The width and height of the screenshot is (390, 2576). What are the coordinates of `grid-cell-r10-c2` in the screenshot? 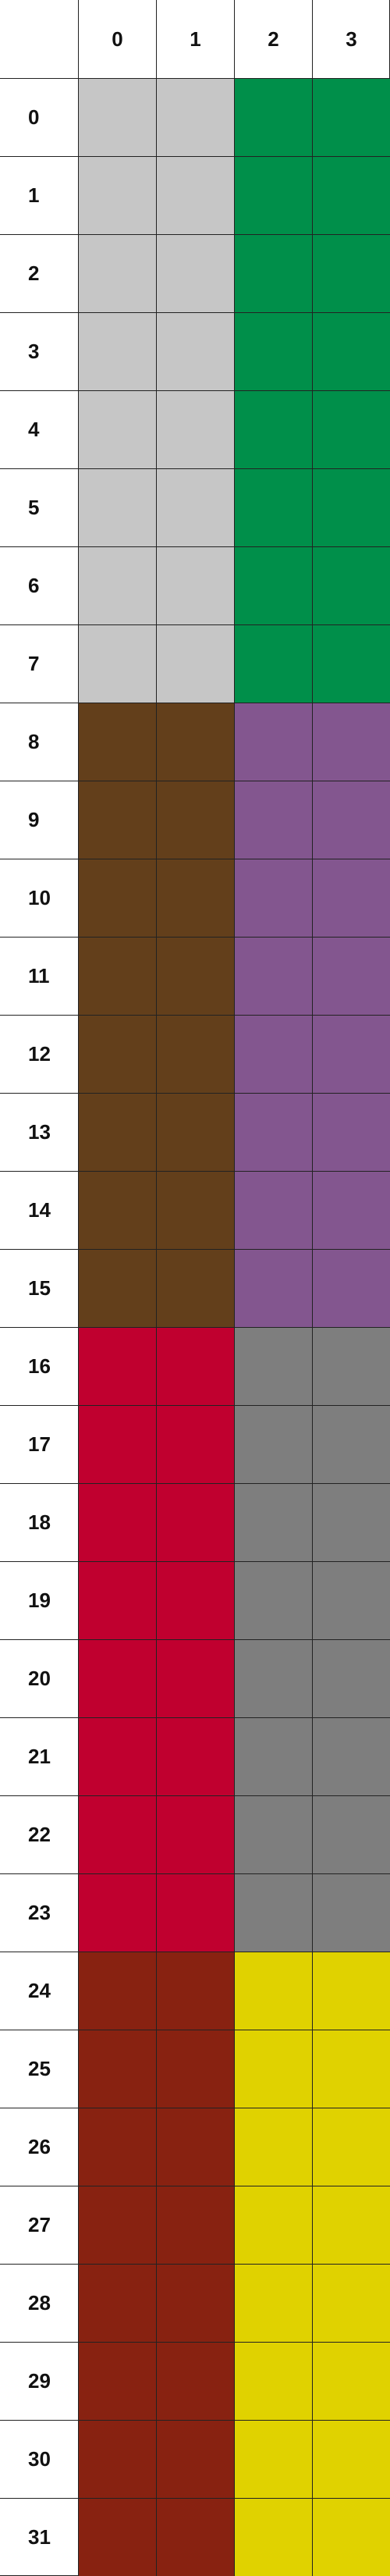 It's located at (273, 898).